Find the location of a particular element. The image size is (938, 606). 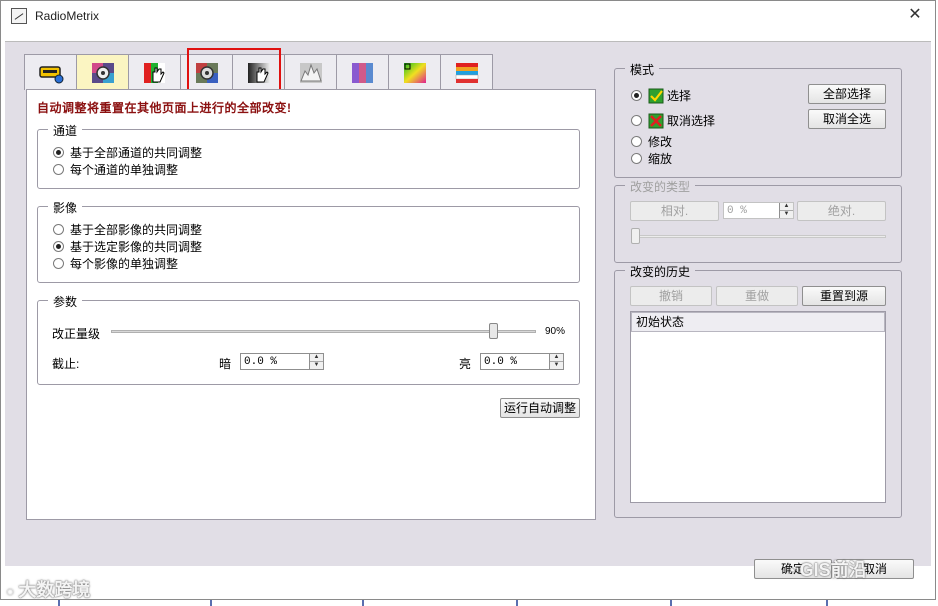

radio-channel-separate: 每个通道的单独调整 is located at coordinates (115, 169).